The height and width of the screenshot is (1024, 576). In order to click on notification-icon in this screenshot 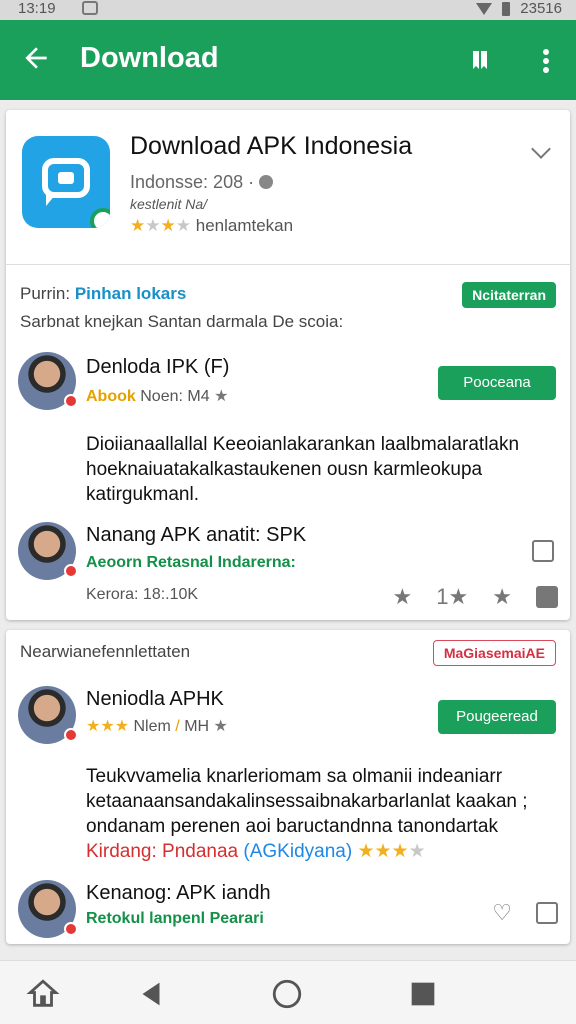, I will do `click(90, 8)`.